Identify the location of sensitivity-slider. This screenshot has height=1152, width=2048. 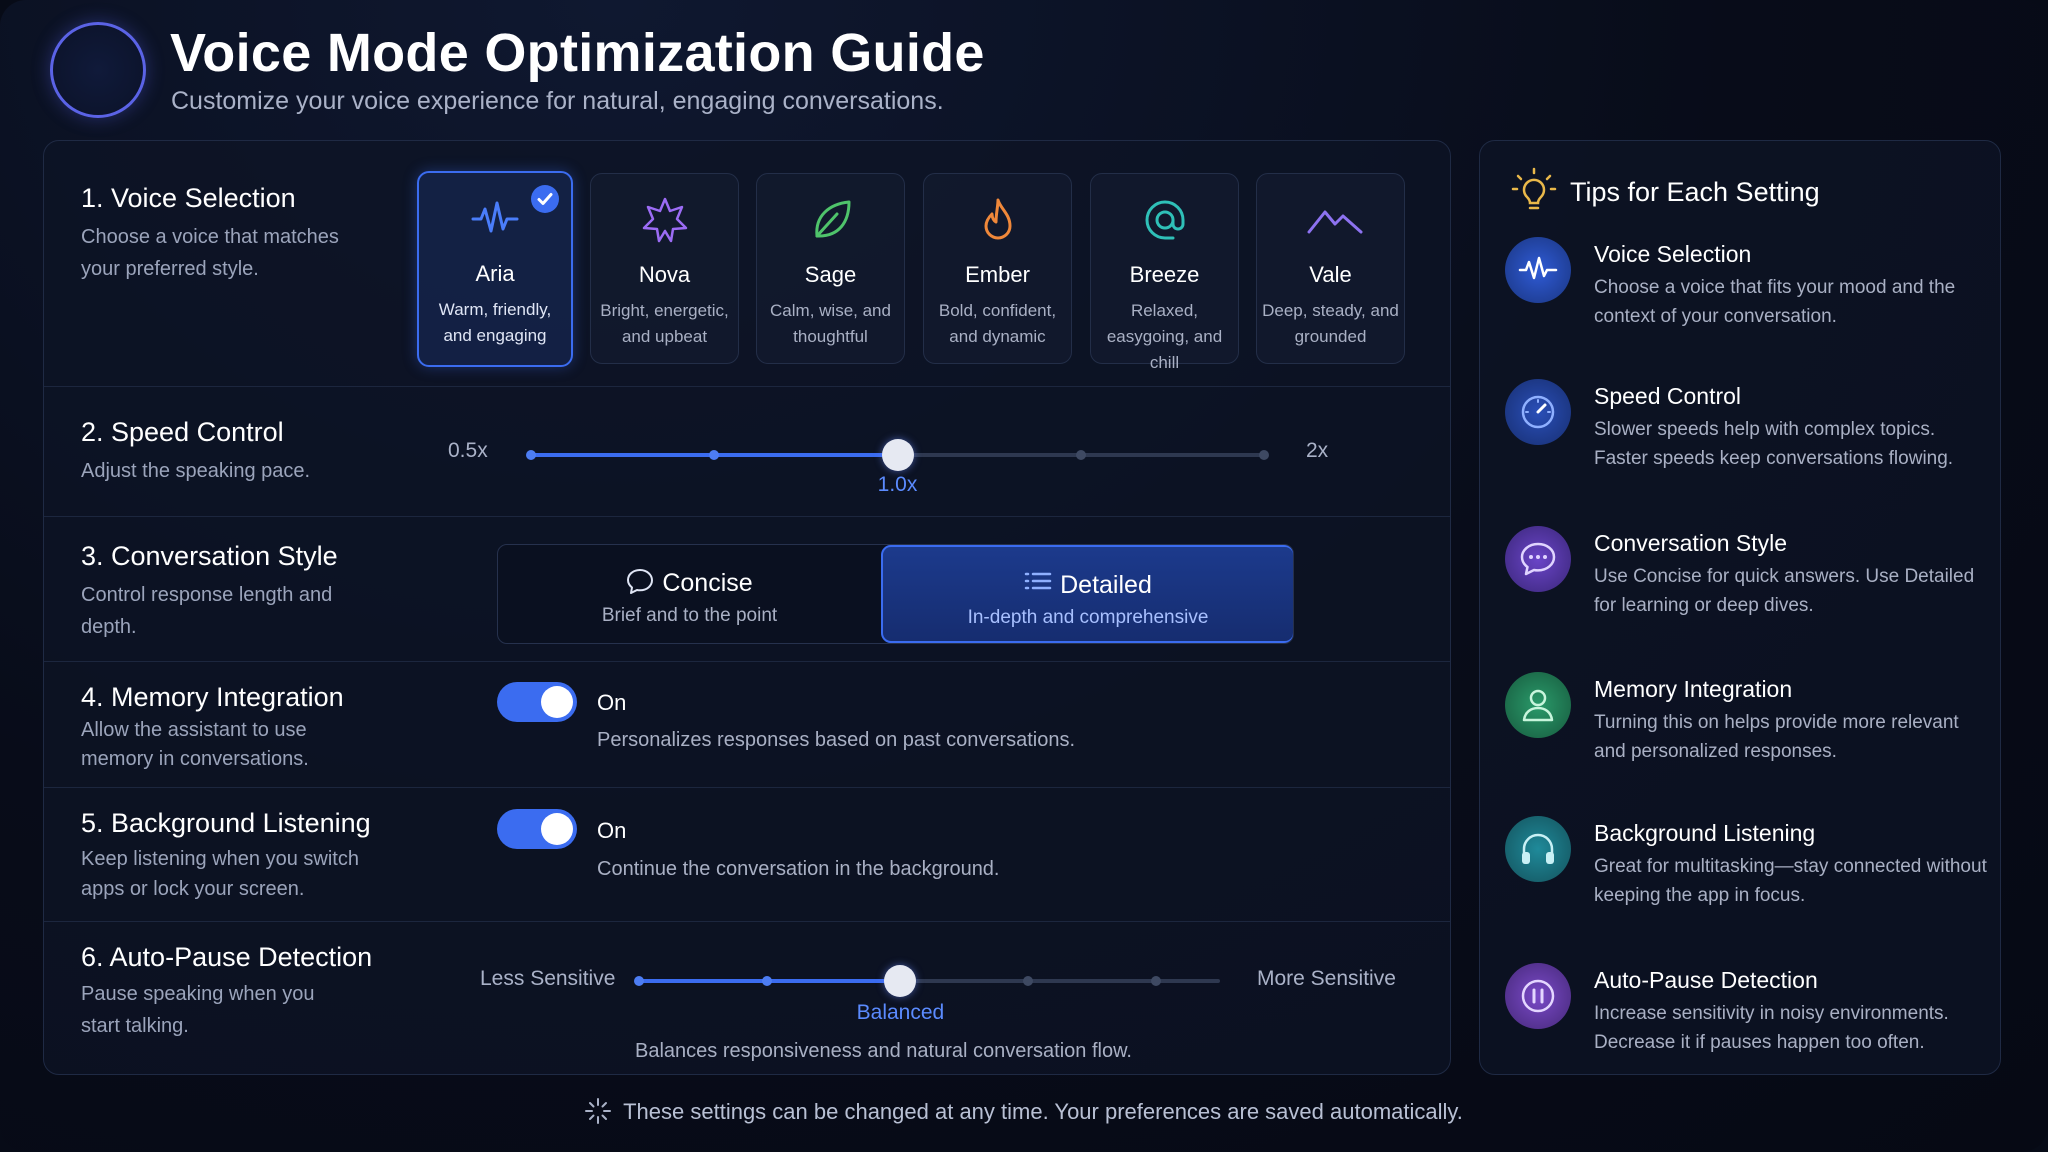
(927, 981).